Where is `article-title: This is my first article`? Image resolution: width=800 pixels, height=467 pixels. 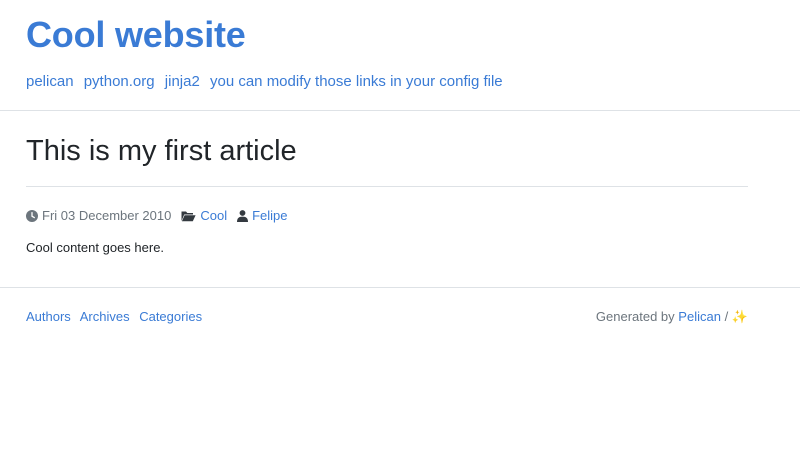
article-title: This is my first article is located at coordinates (161, 151).